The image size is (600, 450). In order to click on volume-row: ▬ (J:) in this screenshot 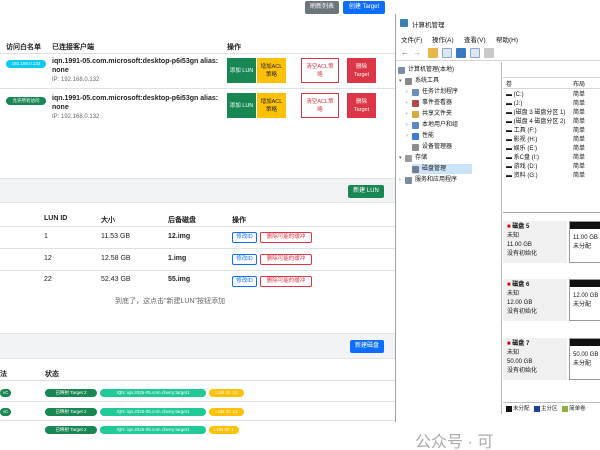, I will do `click(514, 104)`.